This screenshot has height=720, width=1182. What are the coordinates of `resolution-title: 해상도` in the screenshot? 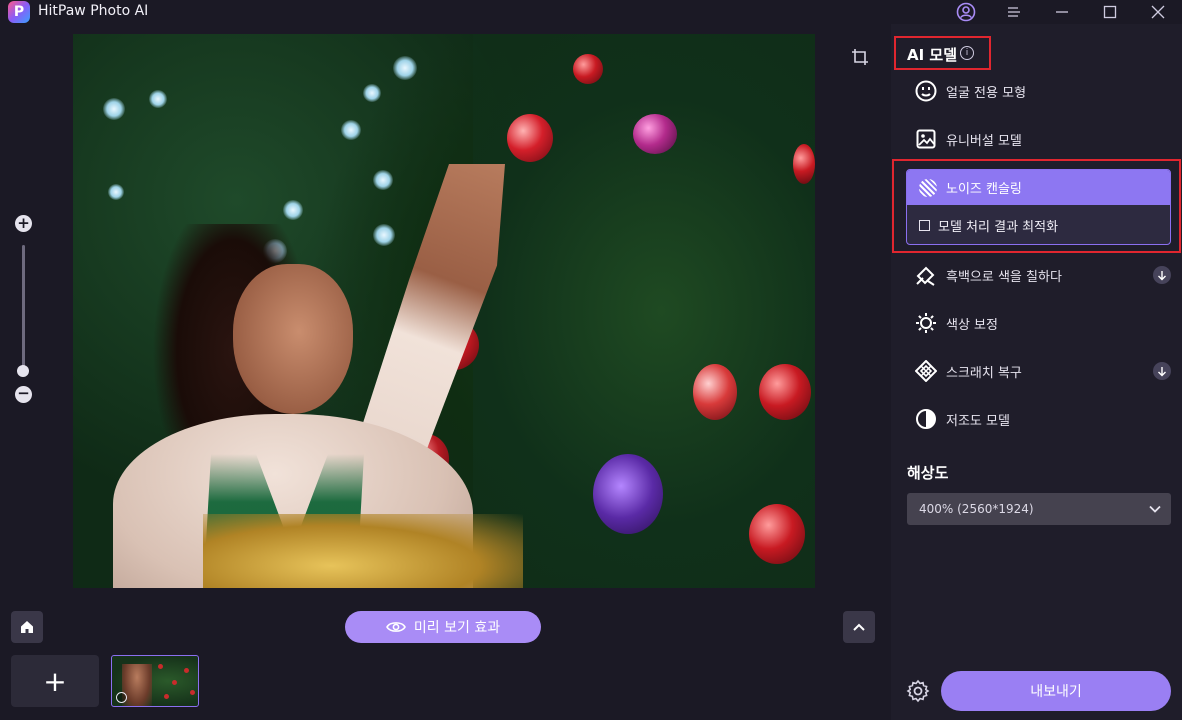 It's located at (928, 473).